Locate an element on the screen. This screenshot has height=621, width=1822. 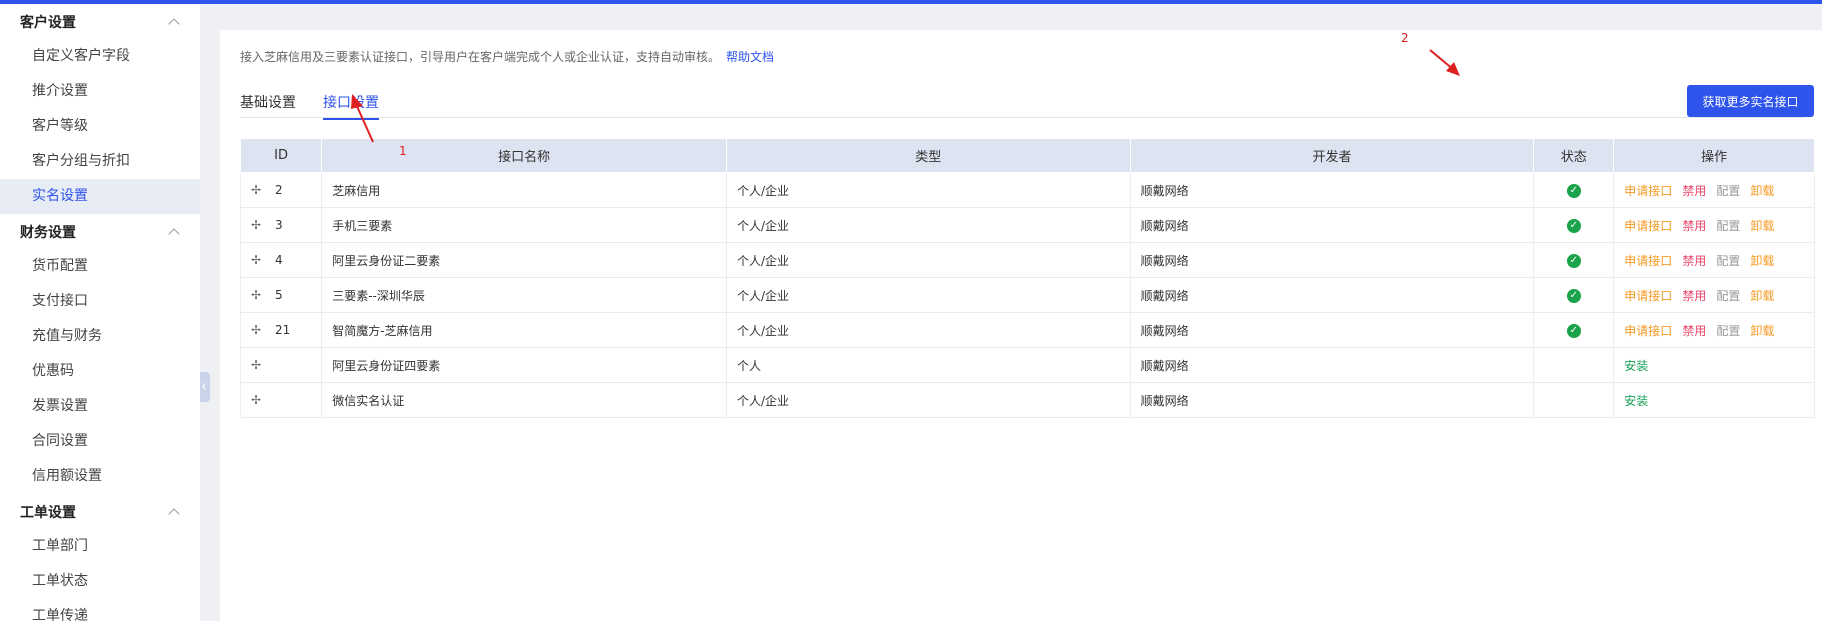
table-header-row: ID 接口名称 类型 开发者 状态 操作 is located at coordinates (1027, 155).